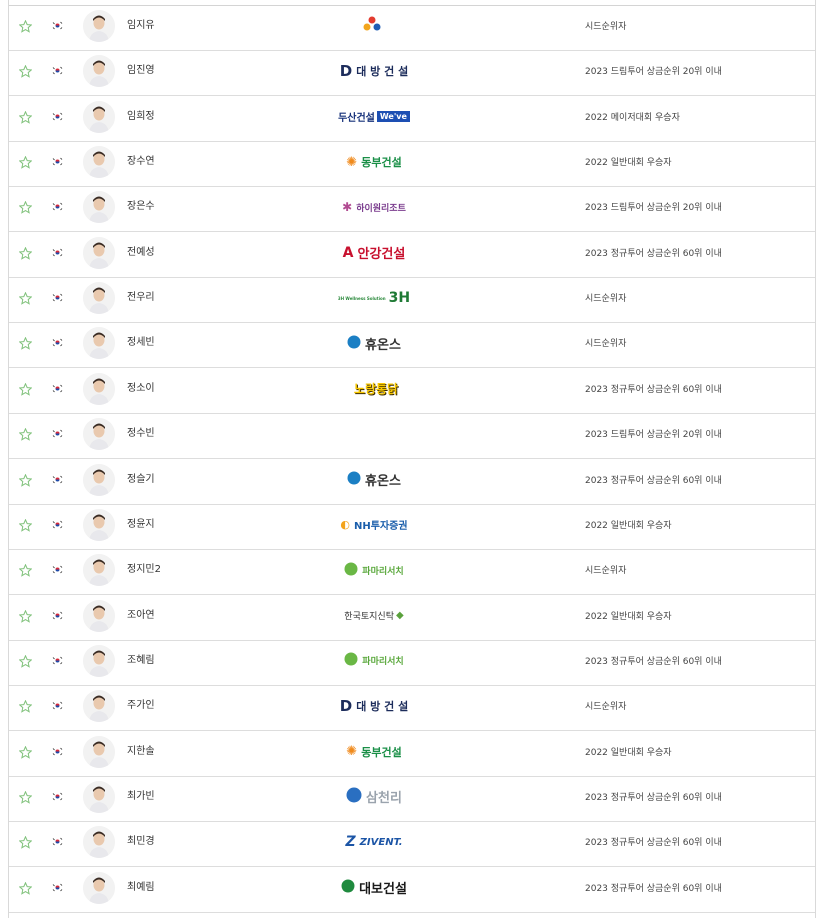 The width and height of the screenshot is (826, 918). What do you see at coordinates (628, 752) in the screenshot?
I see `qualification-text: 2022 일반대회 우승자` at bounding box center [628, 752].